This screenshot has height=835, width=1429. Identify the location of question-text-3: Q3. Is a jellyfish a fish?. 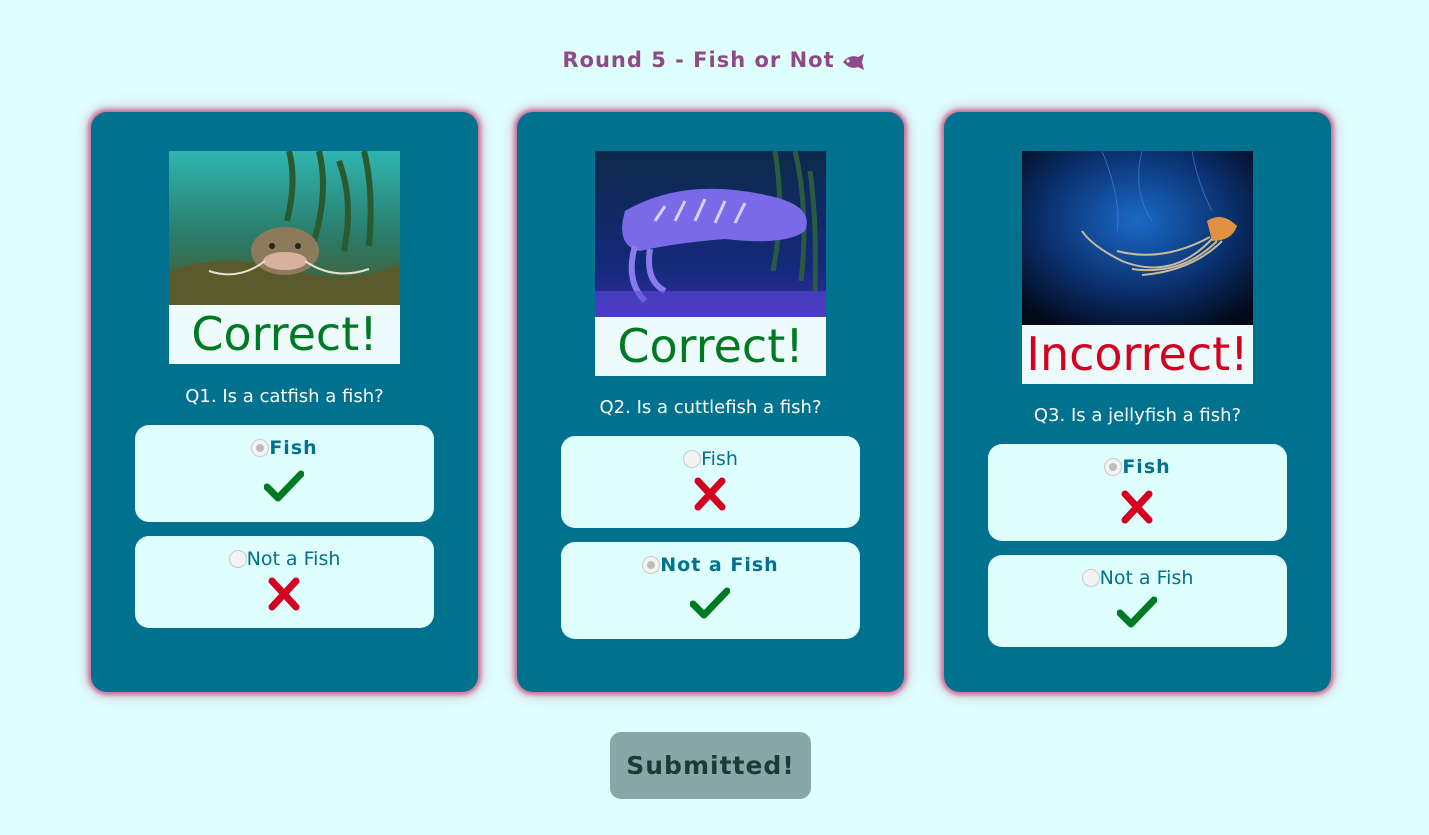
(1137, 415).